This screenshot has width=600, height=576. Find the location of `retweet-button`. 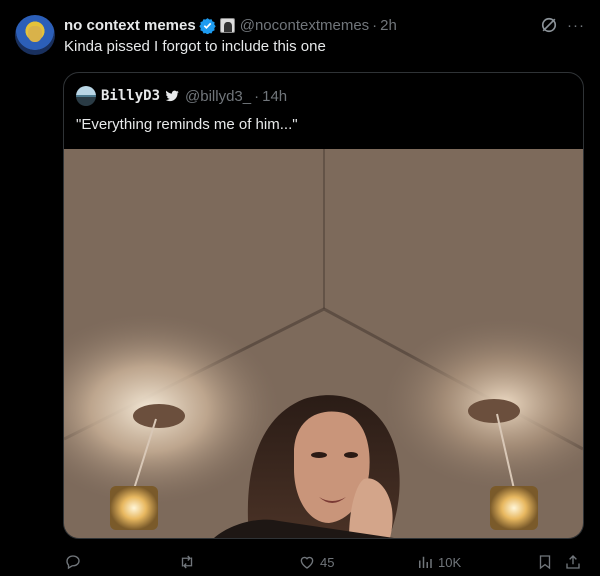

retweet-button is located at coordinates (189, 562).